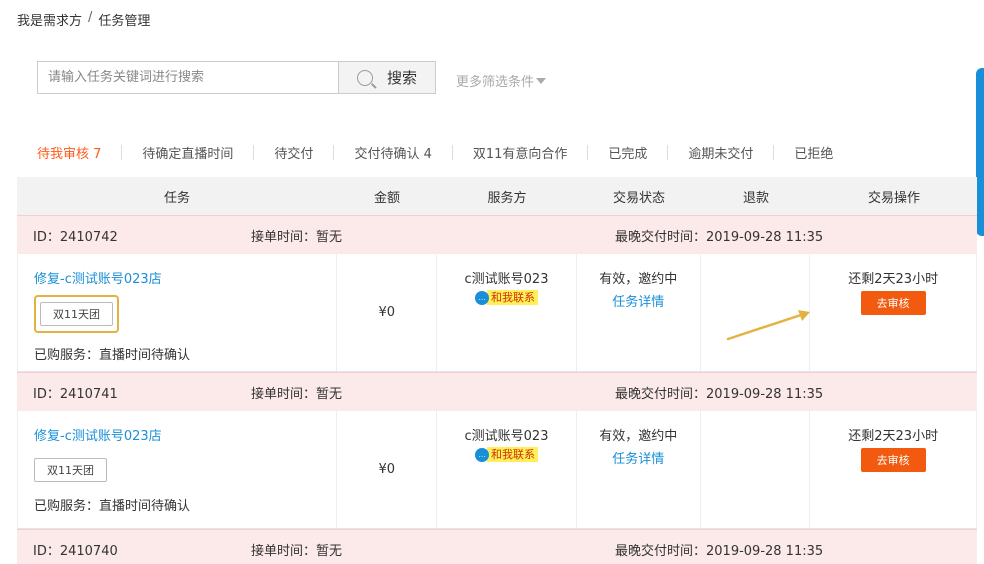 This screenshot has height=564, width=984. Describe the element at coordinates (69, 152) in the screenshot. I see `tab-pending-review: 待我审核 7` at that location.